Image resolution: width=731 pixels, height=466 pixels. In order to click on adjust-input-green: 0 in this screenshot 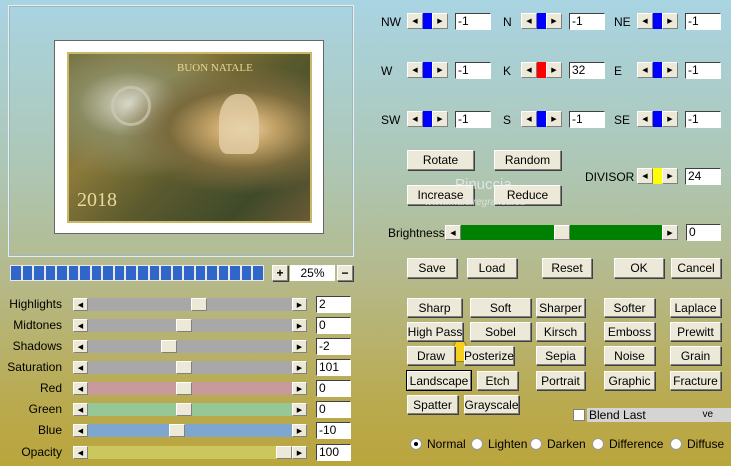, I will do `click(333, 409)`.